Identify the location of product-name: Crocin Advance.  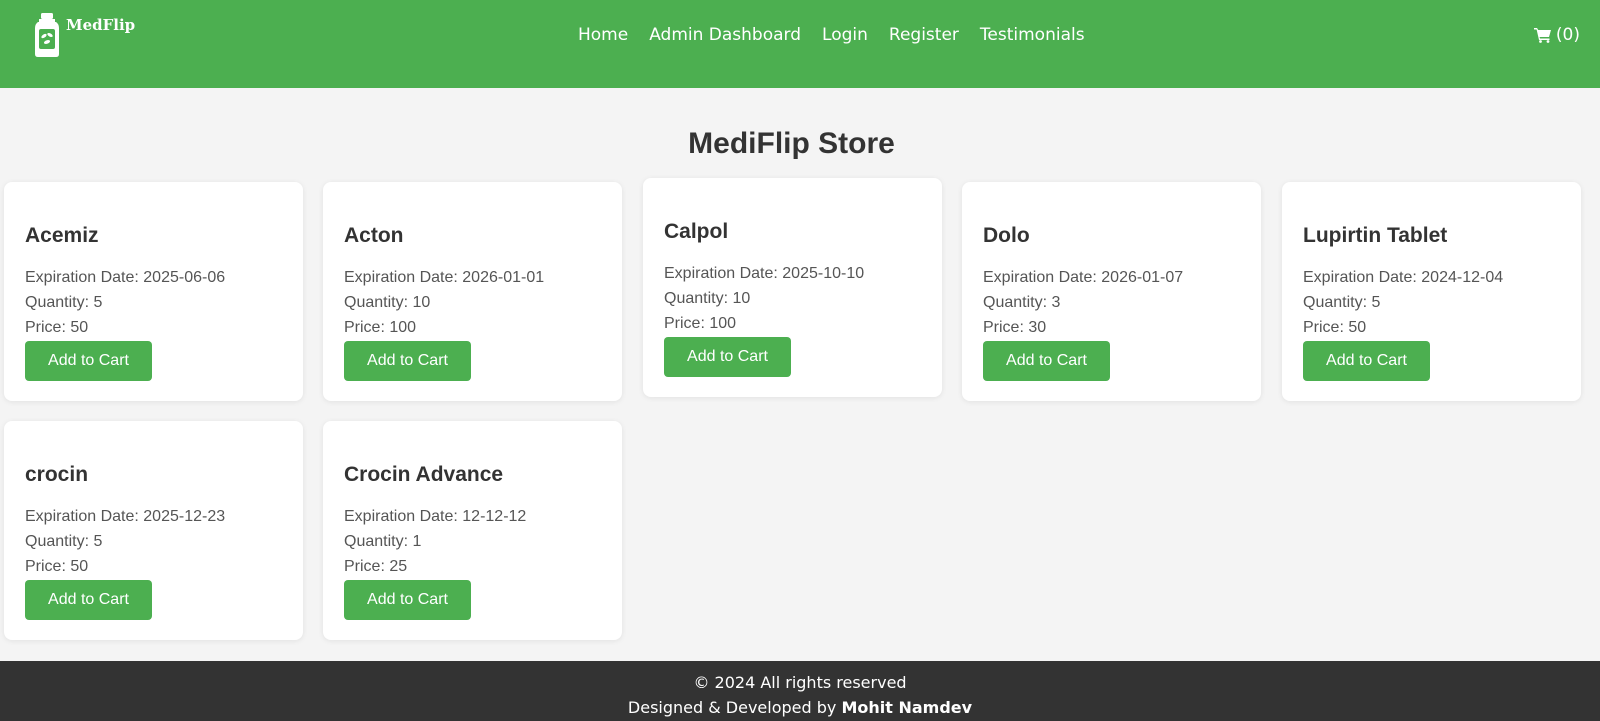
(424, 474).